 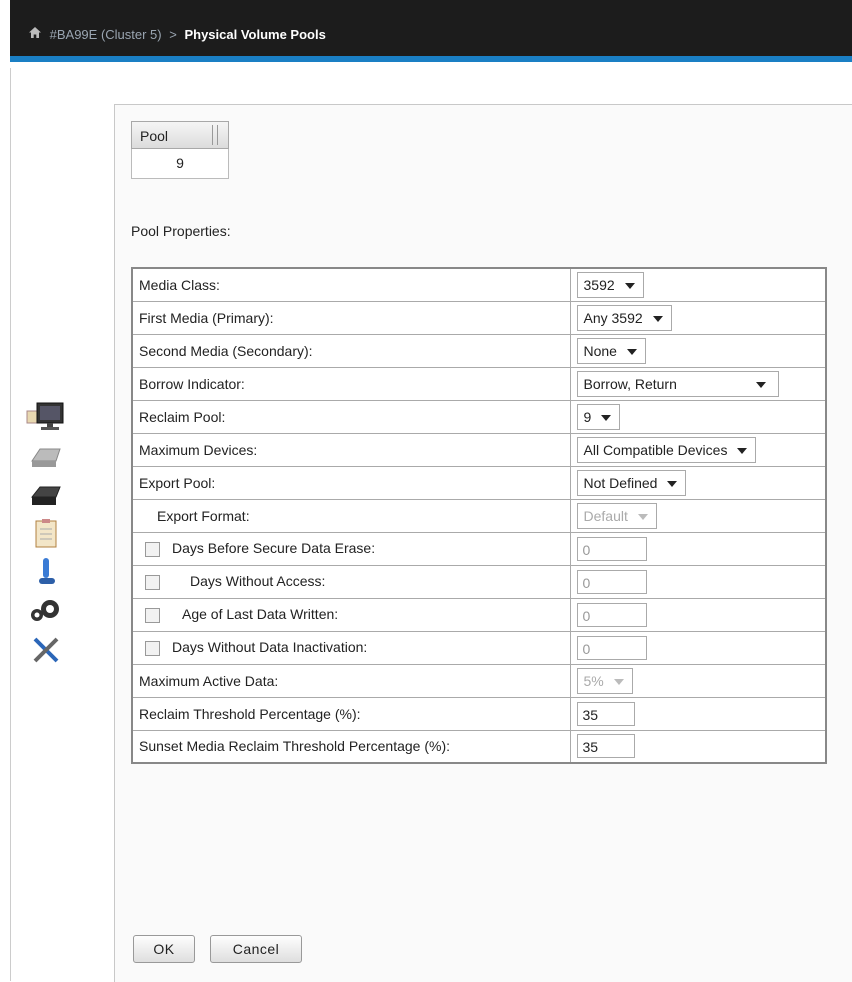 I want to click on export-format-value: Default, so click(x=605, y=515).